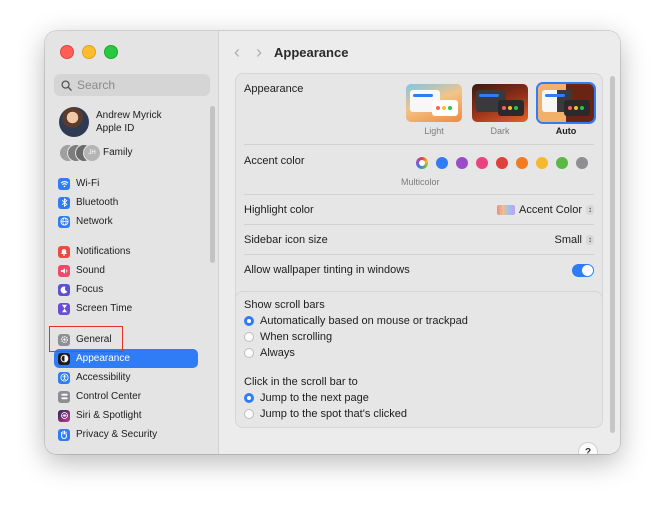  What do you see at coordinates (132, 85) in the screenshot?
I see `search-input: Search` at bounding box center [132, 85].